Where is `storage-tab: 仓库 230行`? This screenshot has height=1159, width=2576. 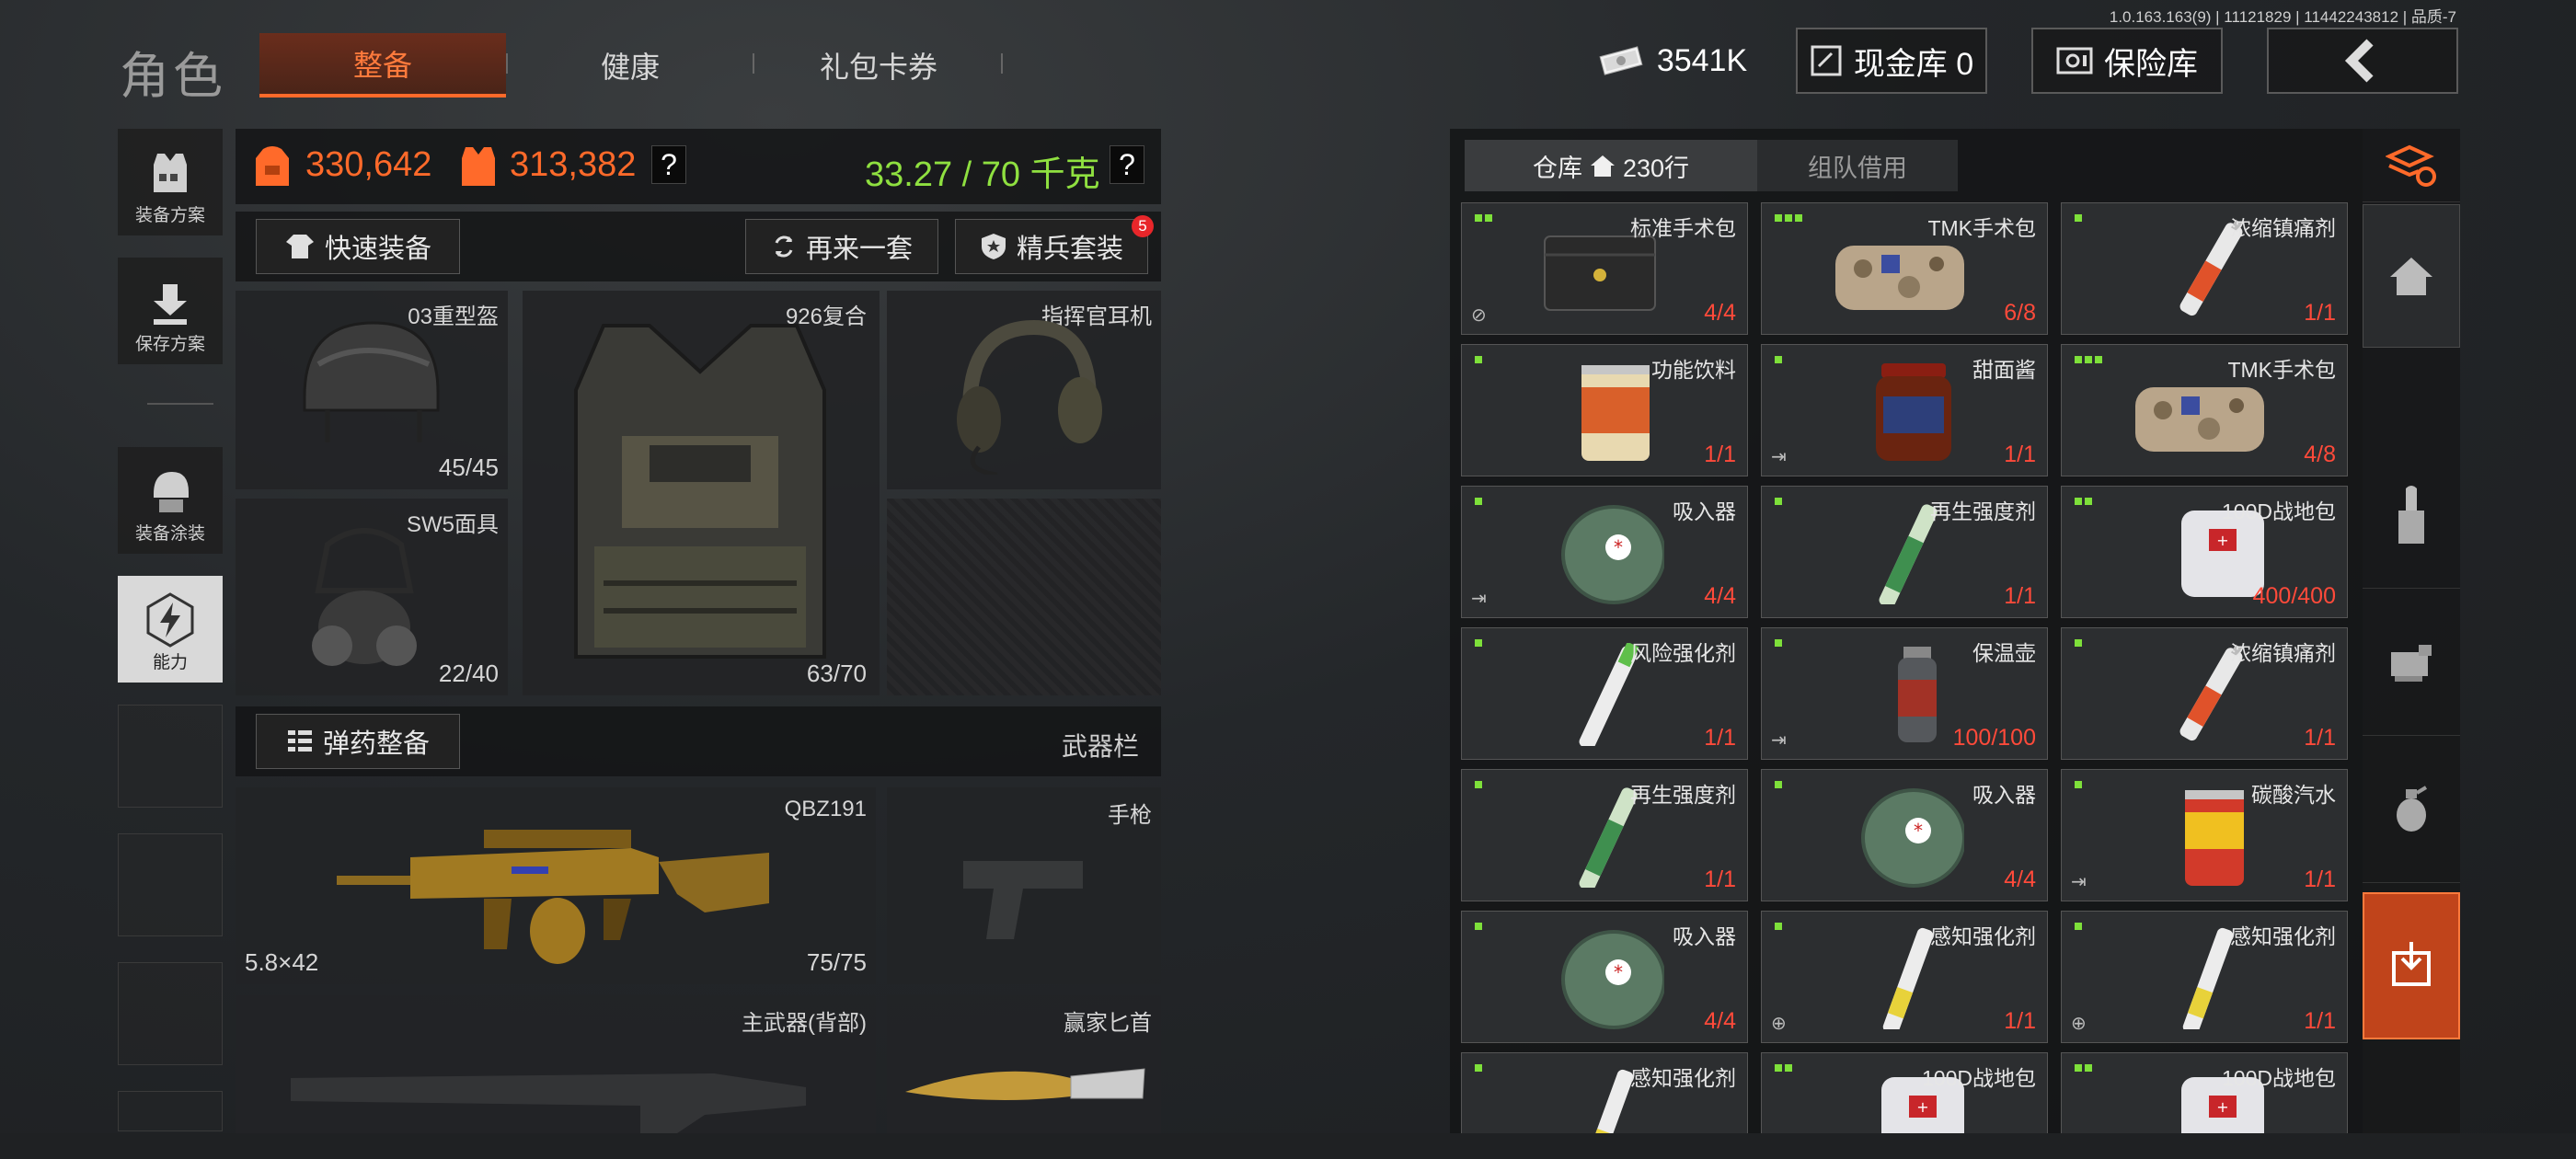
storage-tab: 仓库 230行 is located at coordinates (1611, 165).